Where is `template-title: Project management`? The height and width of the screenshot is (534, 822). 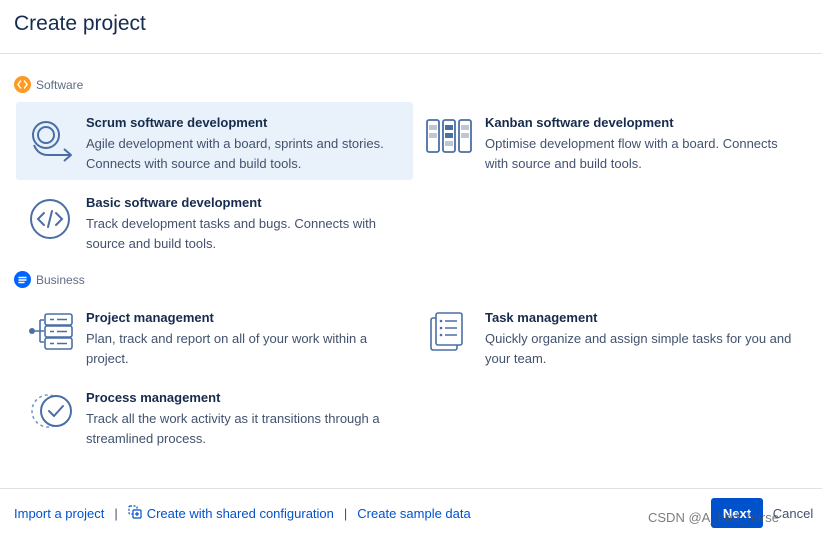
template-title: Project management is located at coordinates (150, 317).